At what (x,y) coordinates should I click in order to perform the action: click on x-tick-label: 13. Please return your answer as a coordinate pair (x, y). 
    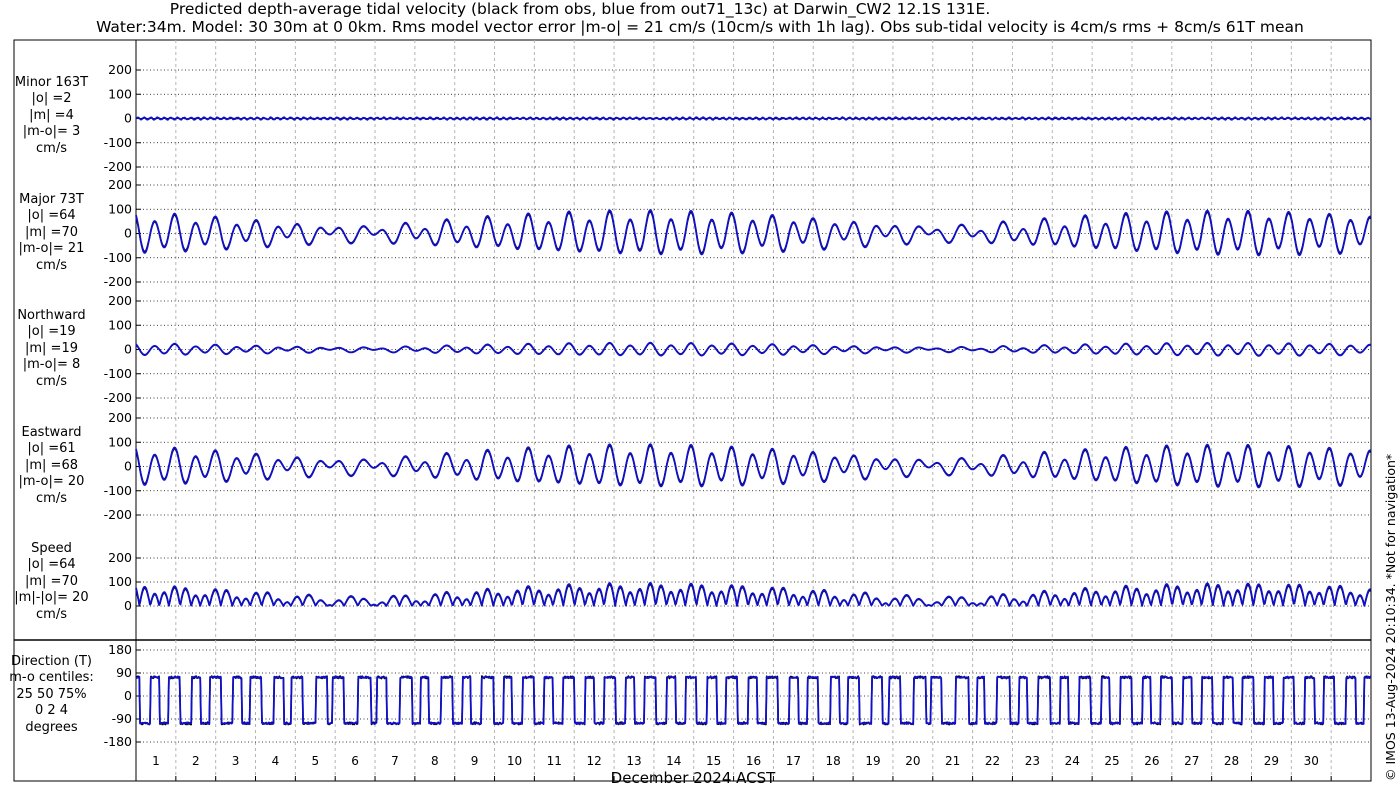
    Looking at the image, I should click on (633, 761).